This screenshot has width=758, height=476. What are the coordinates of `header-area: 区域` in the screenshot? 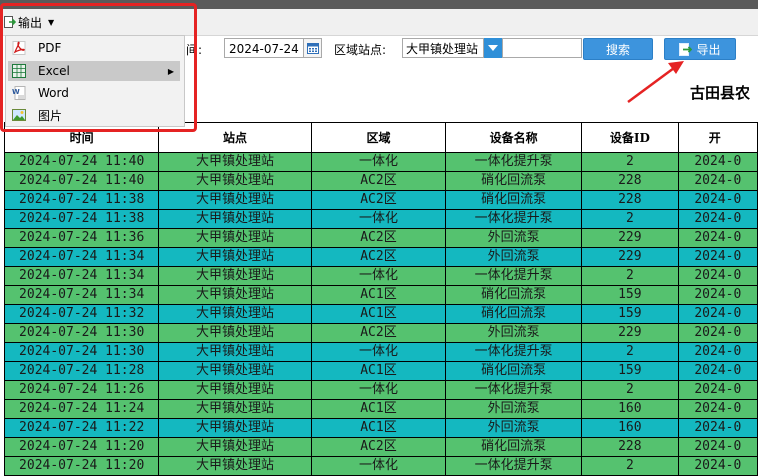 It's located at (378, 137).